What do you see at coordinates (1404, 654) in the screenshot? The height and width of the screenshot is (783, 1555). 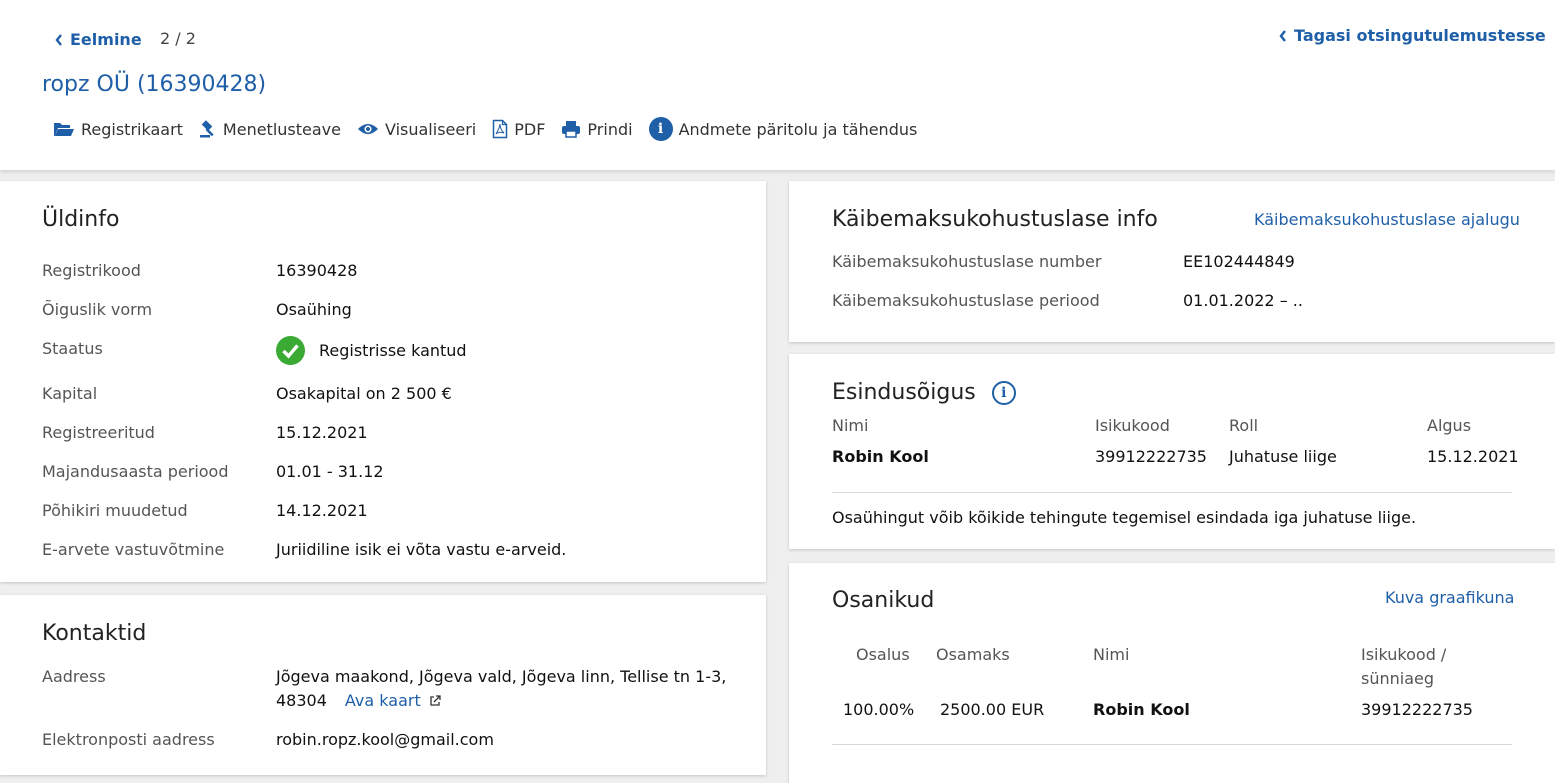 I see `column-header: Isikukood /` at bounding box center [1404, 654].